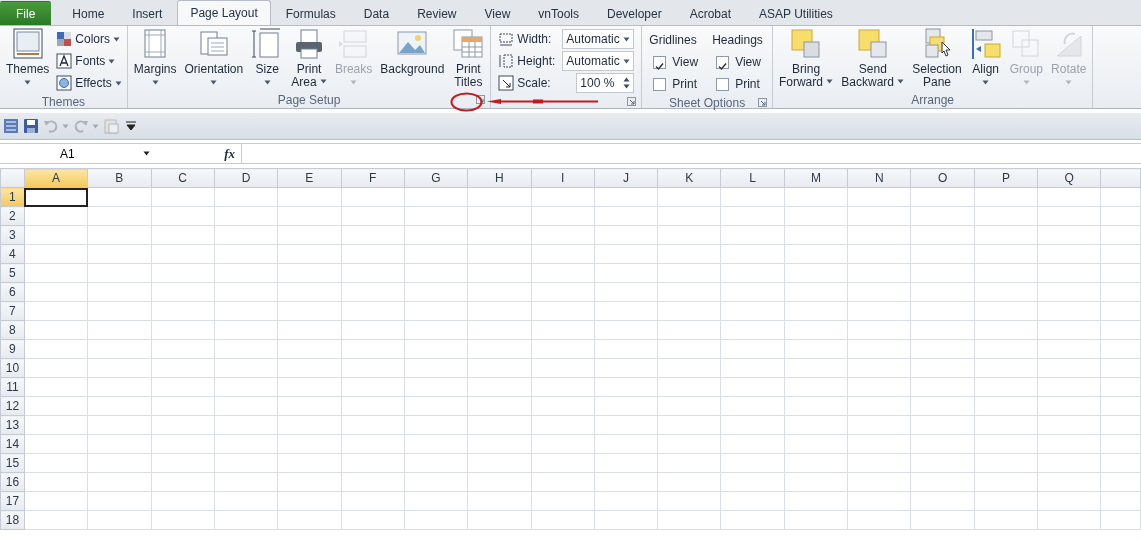 Image resolution: width=1141 pixels, height=541 pixels. What do you see at coordinates (942, 178) in the screenshot?
I see `column-header: O` at bounding box center [942, 178].